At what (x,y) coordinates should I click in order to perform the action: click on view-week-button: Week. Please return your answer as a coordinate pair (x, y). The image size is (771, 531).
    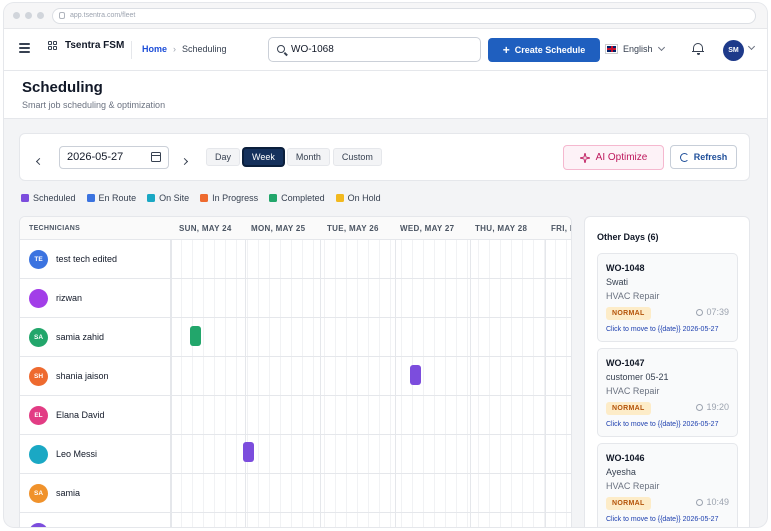
    Looking at the image, I should click on (263, 157).